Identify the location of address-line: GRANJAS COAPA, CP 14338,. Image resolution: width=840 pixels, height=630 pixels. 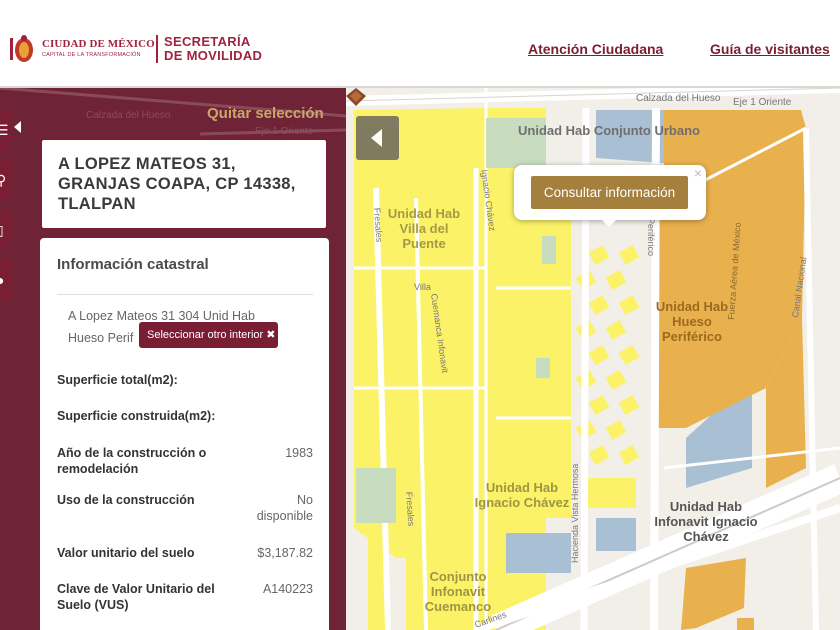
(177, 184).